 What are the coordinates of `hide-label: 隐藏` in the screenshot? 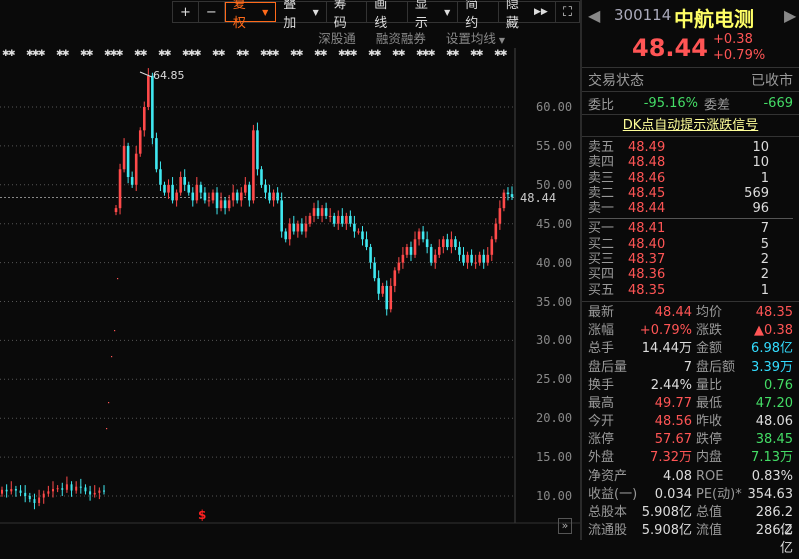 It's located at (512, 15).